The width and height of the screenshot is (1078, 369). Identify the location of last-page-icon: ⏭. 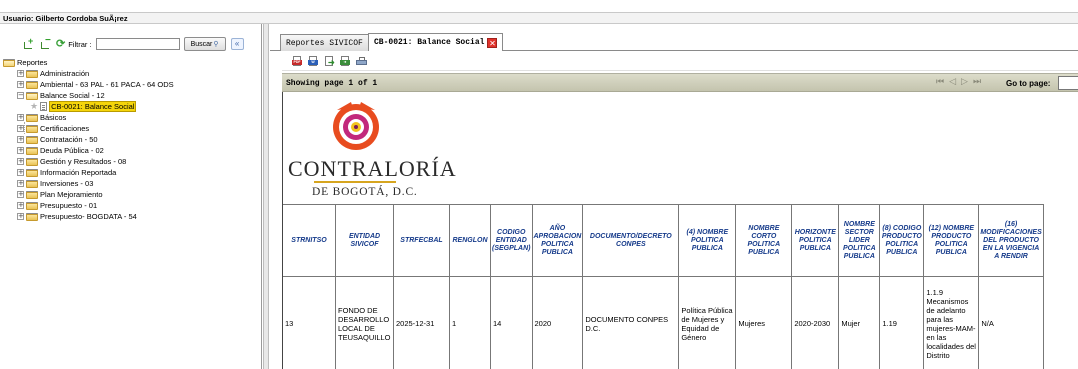
(977, 82).